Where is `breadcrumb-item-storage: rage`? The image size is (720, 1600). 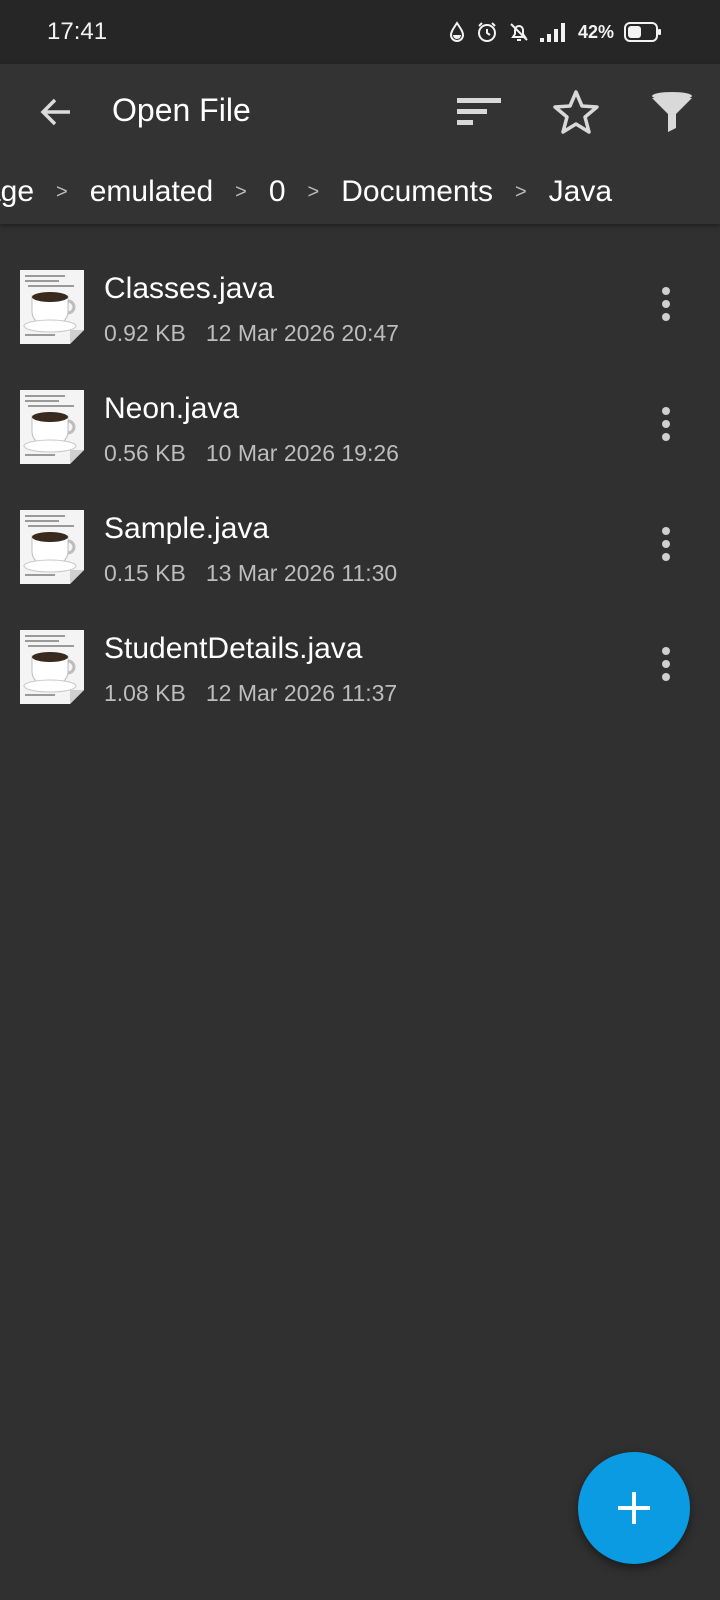
breadcrumb-item-storage: rage is located at coordinates (17, 192).